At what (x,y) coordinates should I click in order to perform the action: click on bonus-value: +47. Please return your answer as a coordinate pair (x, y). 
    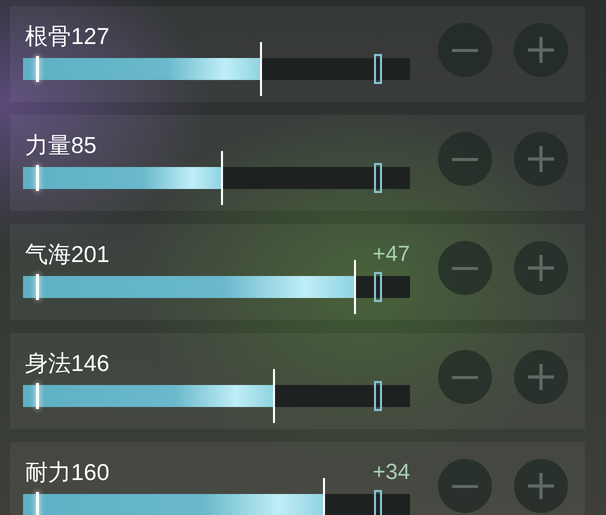
    Looking at the image, I should click on (391, 254).